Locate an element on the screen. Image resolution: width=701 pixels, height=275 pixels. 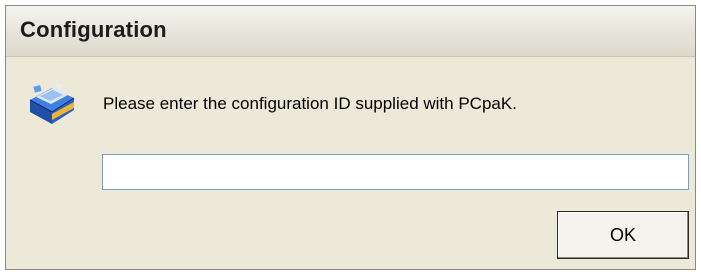
dialog-title: Configuration is located at coordinates (93, 29).